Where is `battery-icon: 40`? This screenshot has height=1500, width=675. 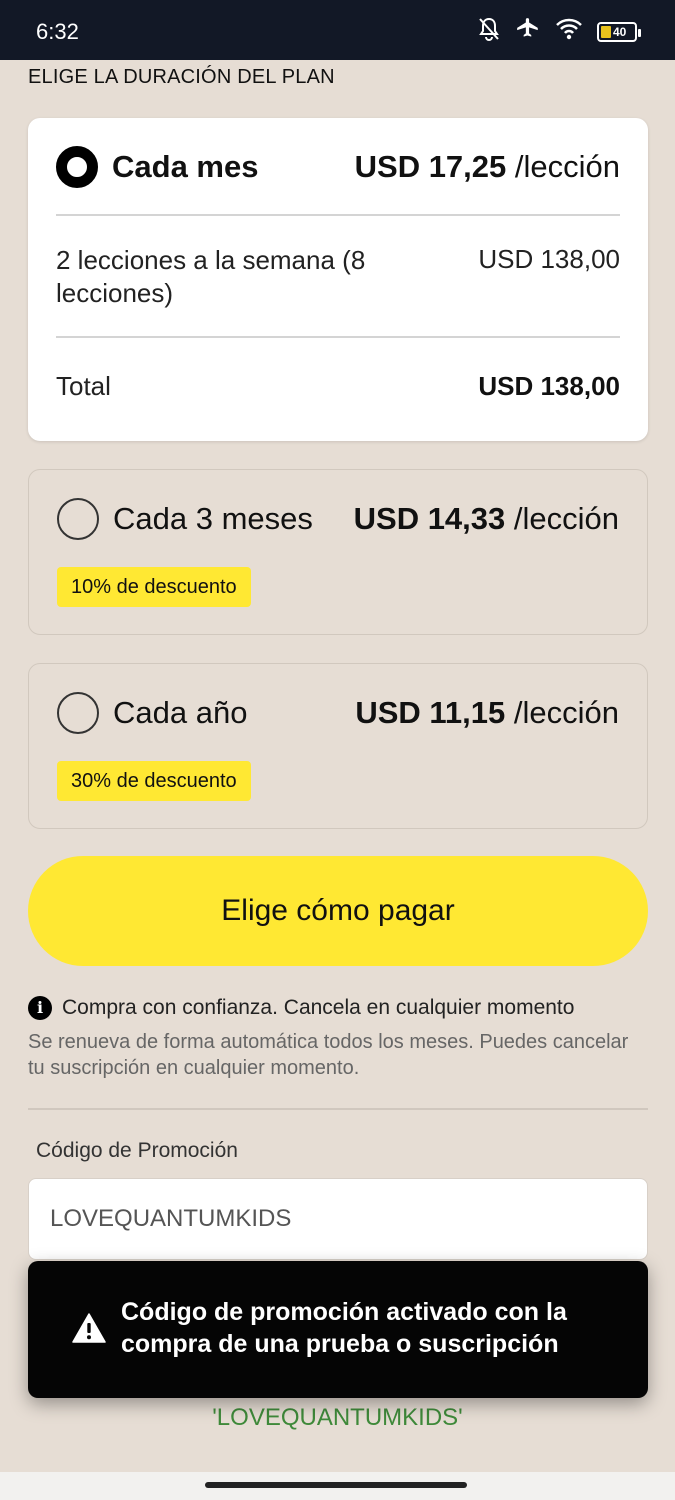 battery-icon: 40 is located at coordinates (619, 31).